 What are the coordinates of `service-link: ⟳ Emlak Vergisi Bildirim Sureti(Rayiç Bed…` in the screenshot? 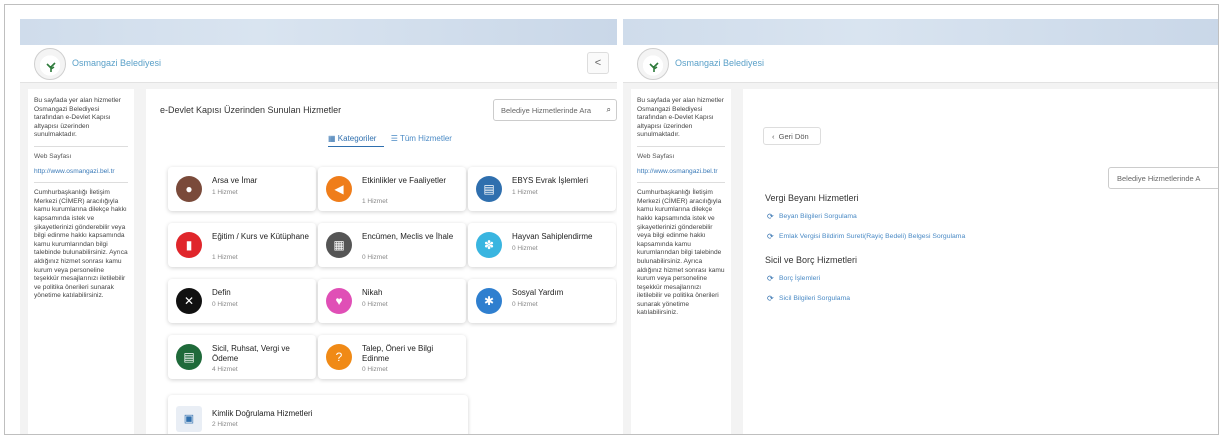 It's located at (866, 236).